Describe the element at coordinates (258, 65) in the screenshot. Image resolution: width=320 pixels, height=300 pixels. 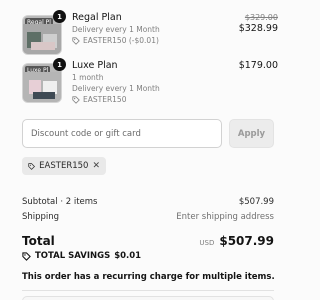
I see `item-price: $179.00` at that location.